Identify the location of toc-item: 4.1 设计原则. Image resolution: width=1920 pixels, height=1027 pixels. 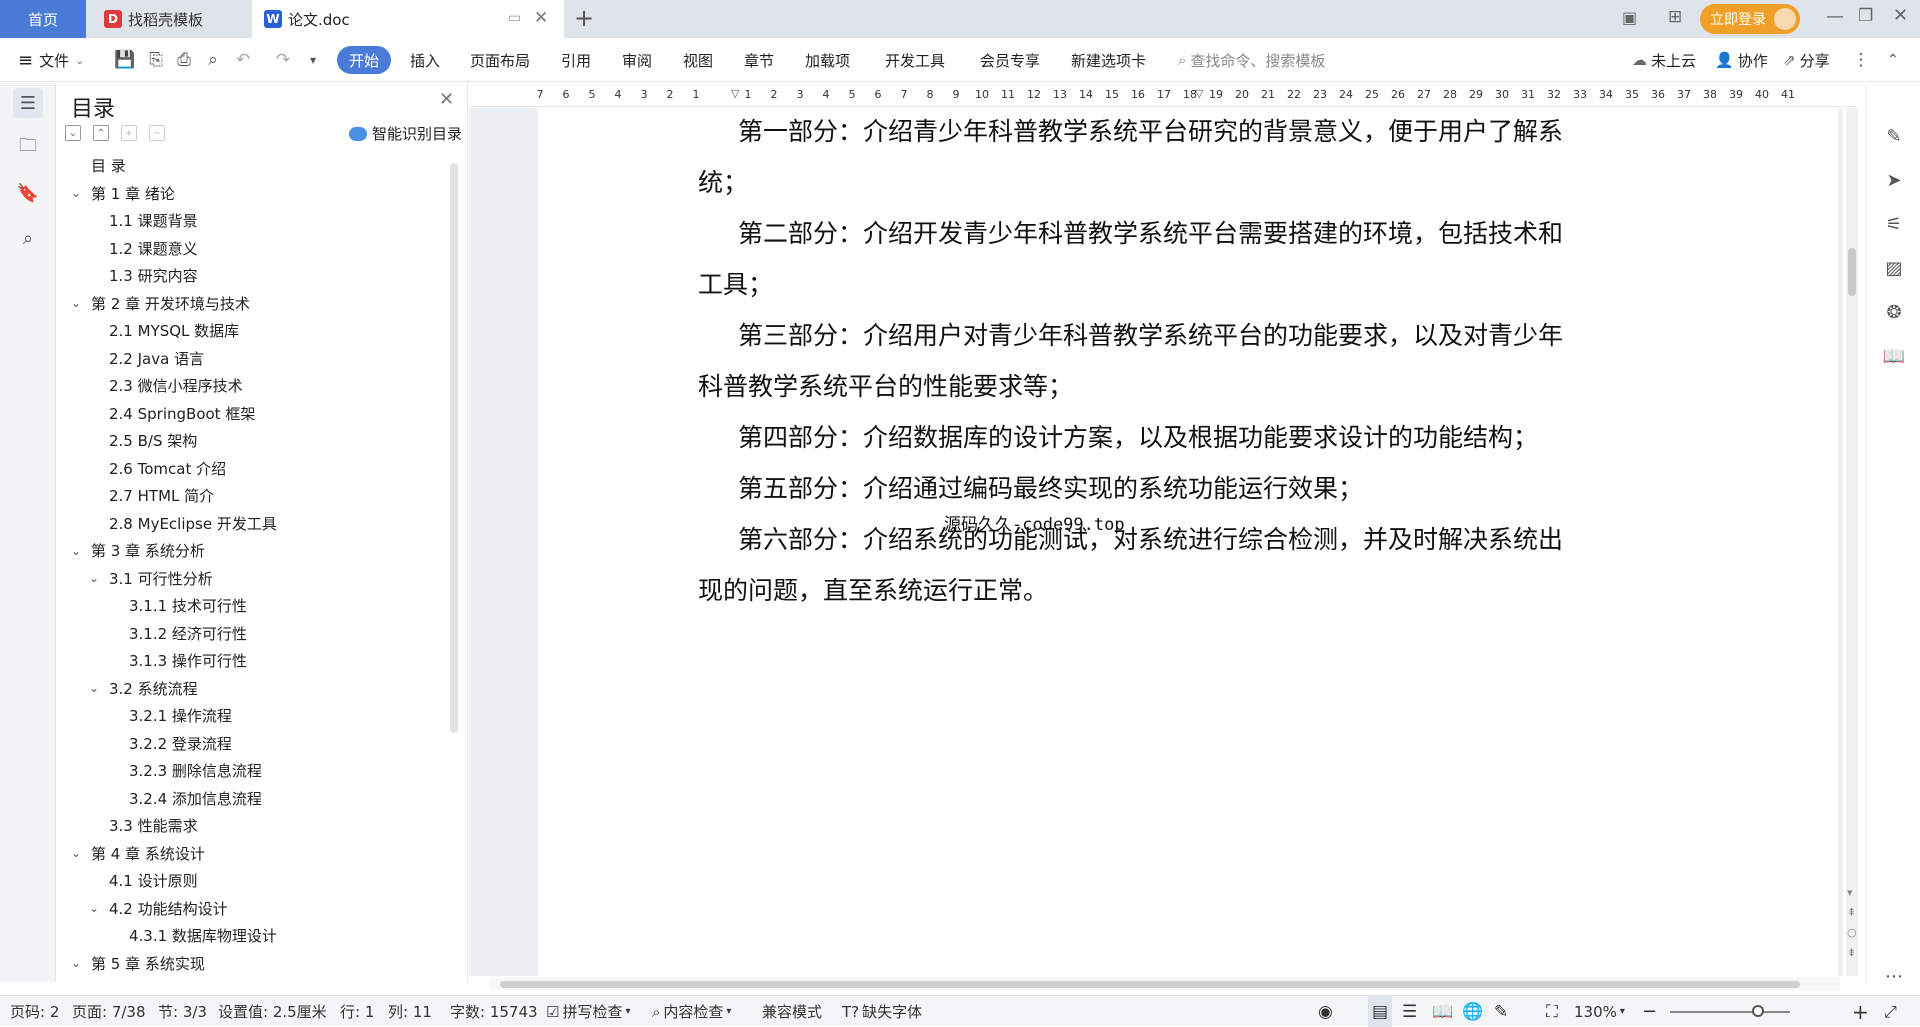
(153, 880).